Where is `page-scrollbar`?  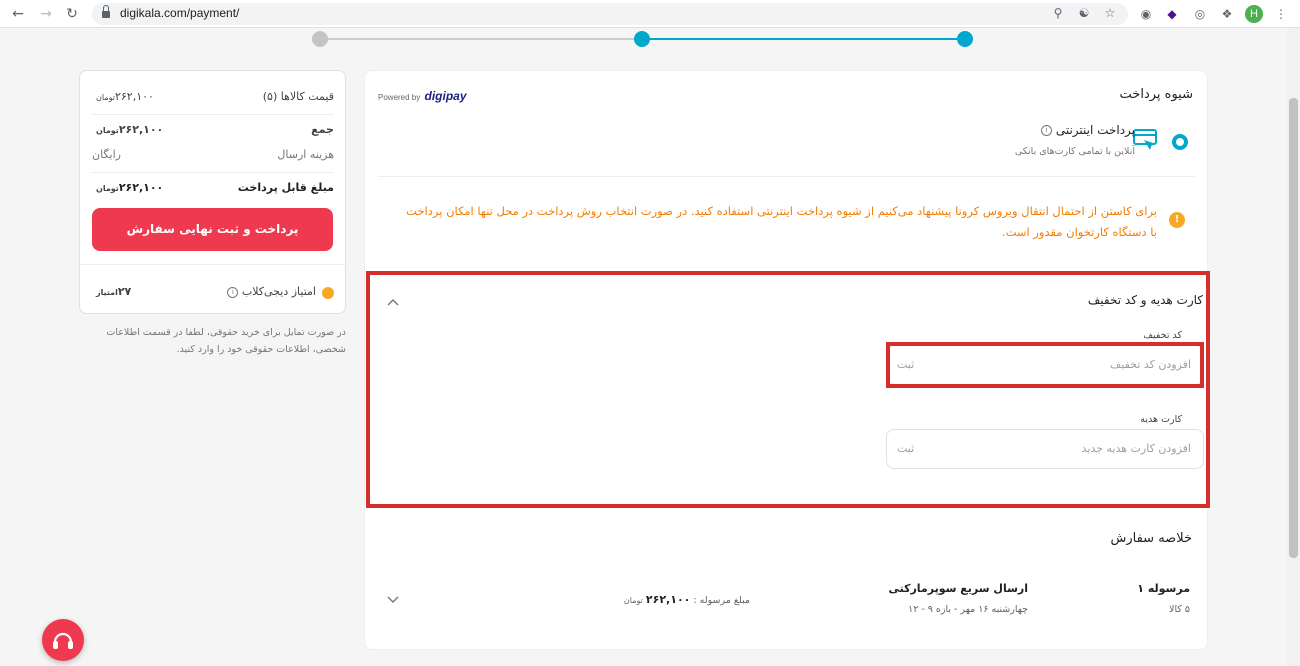 page-scrollbar is located at coordinates (1293, 347).